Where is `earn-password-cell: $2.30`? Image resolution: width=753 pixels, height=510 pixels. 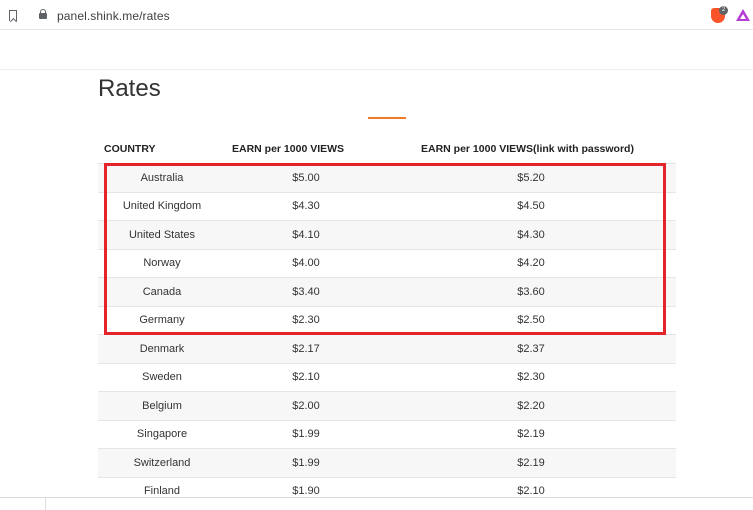
earn-password-cell: $2.30 is located at coordinates (531, 377).